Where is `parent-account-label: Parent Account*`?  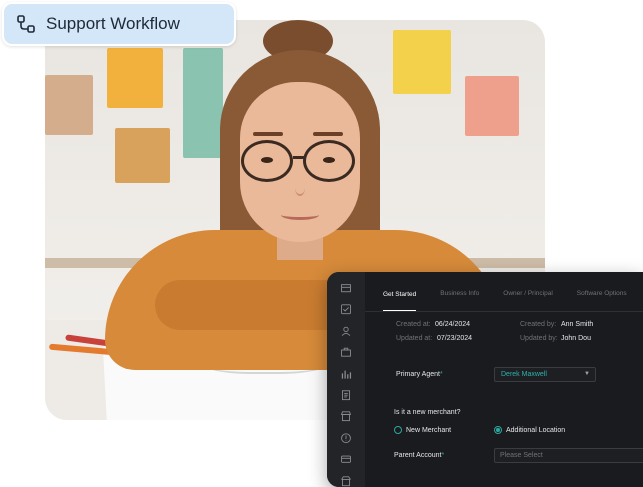 parent-account-label: Parent Account* is located at coordinates (419, 455).